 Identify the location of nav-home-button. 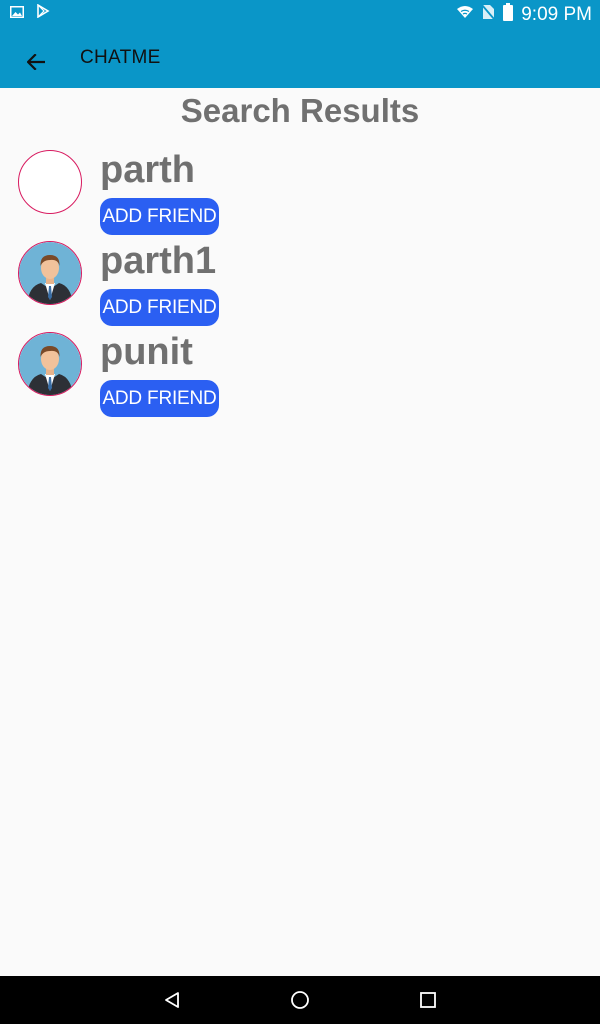
(300, 1000).